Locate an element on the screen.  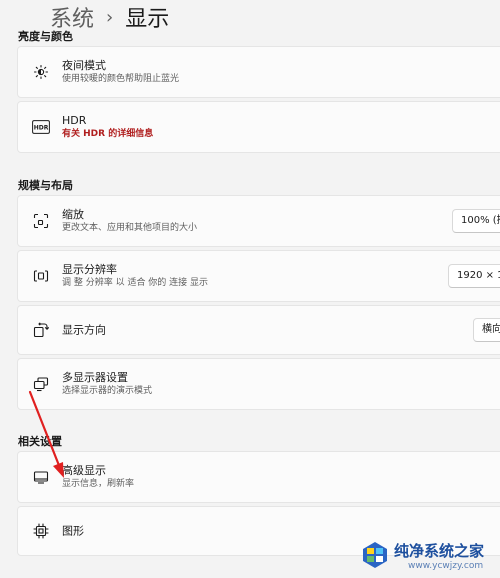
resolution-icon is located at coordinates (41, 276).